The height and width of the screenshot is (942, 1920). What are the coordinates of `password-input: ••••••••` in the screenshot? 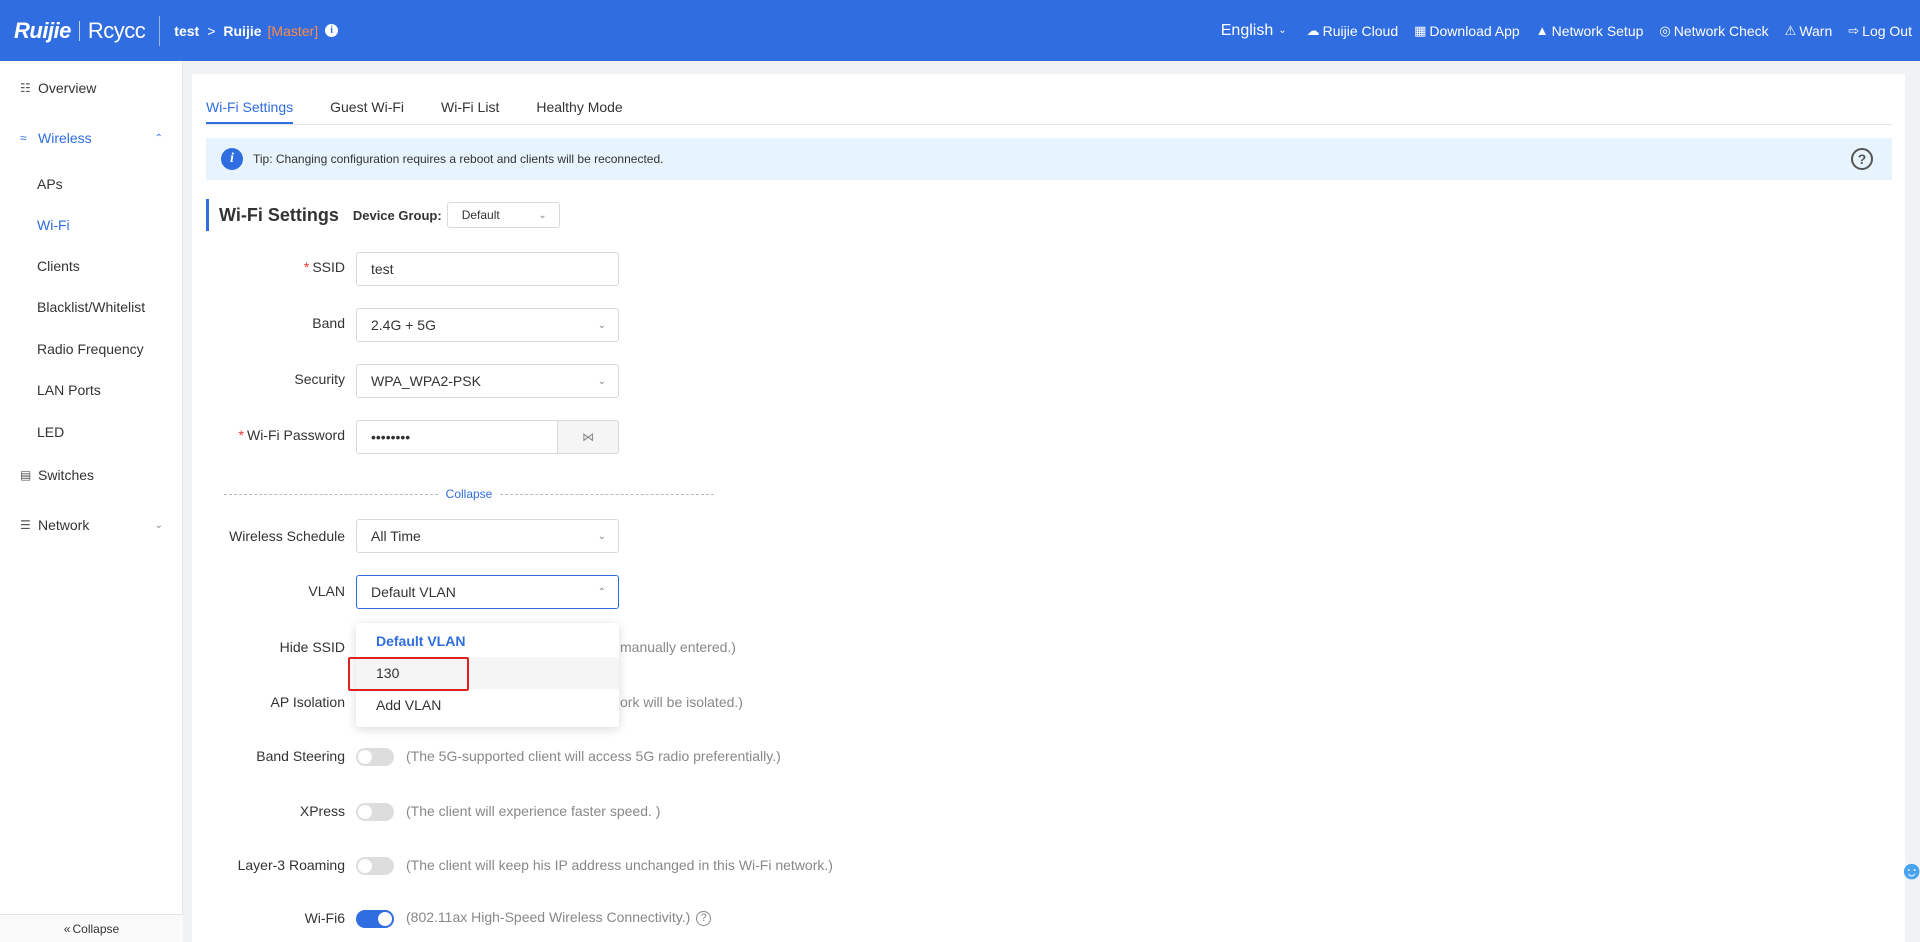 It's located at (457, 437).